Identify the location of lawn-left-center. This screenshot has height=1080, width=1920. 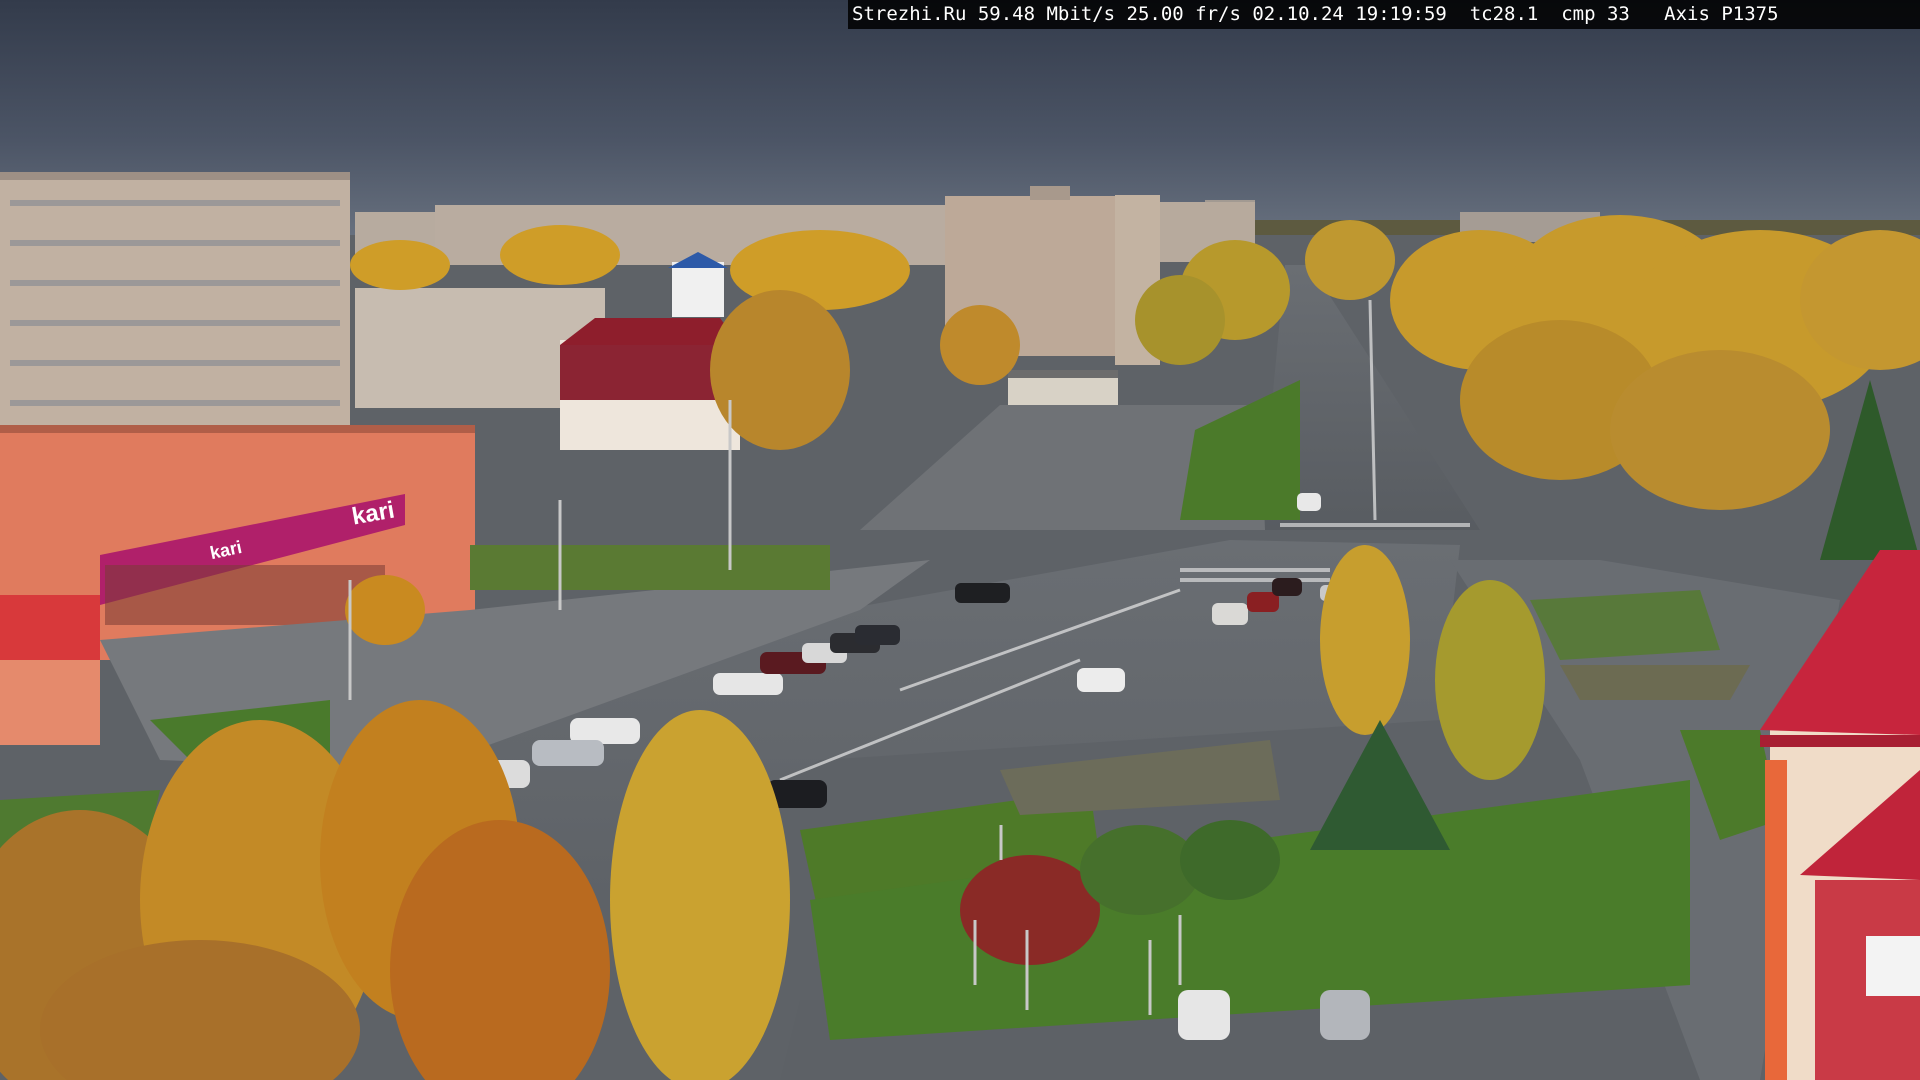
(650, 567).